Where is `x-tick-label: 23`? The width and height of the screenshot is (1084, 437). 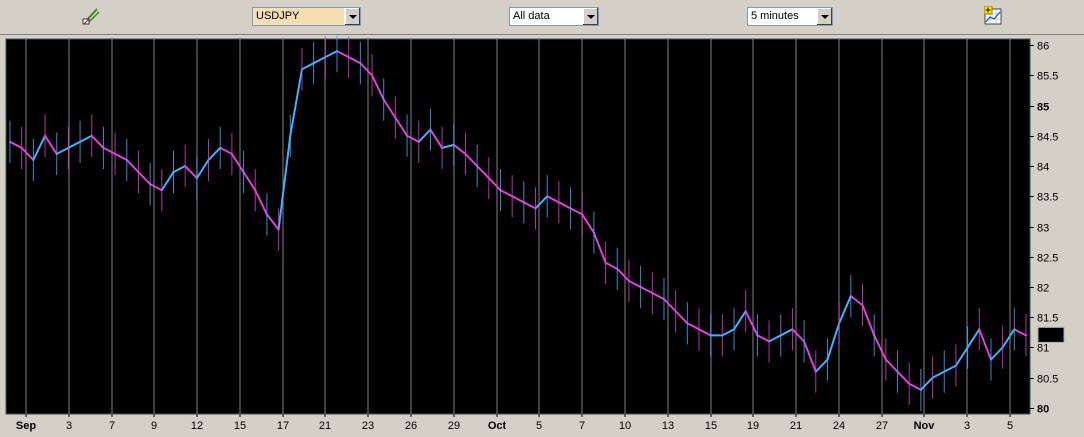 x-tick-label: 23 is located at coordinates (368, 426).